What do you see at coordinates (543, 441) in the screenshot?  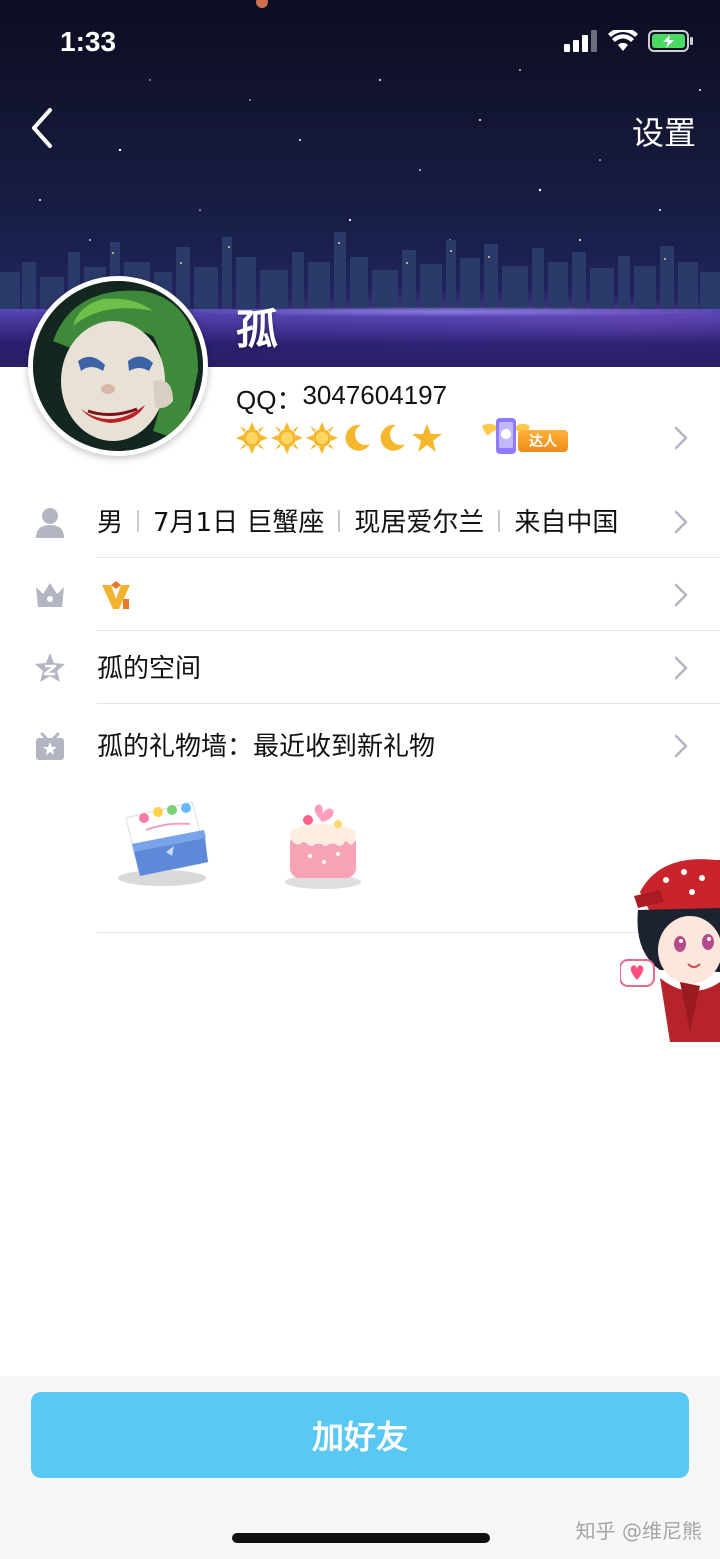 I see `daren-label: 达人` at bounding box center [543, 441].